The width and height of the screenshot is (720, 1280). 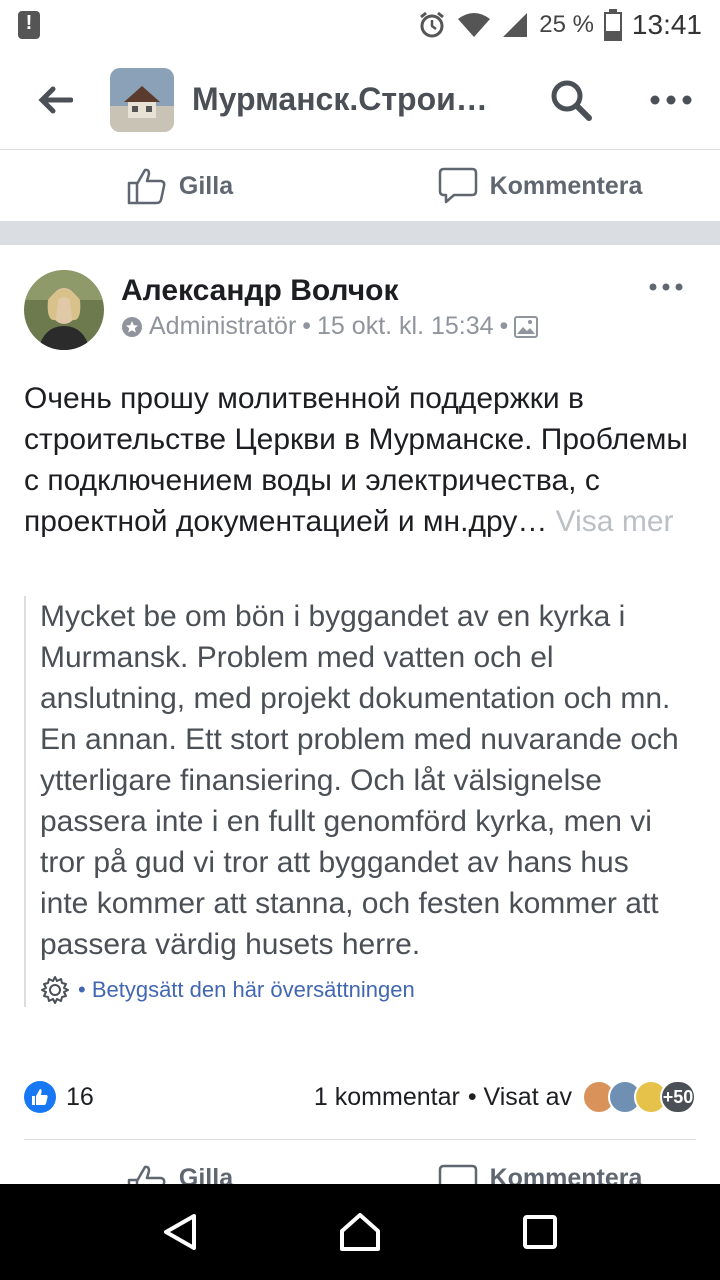 I want to click on post-meta: Administratör • 15 okt. kl. 15:34 •, so click(x=330, y=326).